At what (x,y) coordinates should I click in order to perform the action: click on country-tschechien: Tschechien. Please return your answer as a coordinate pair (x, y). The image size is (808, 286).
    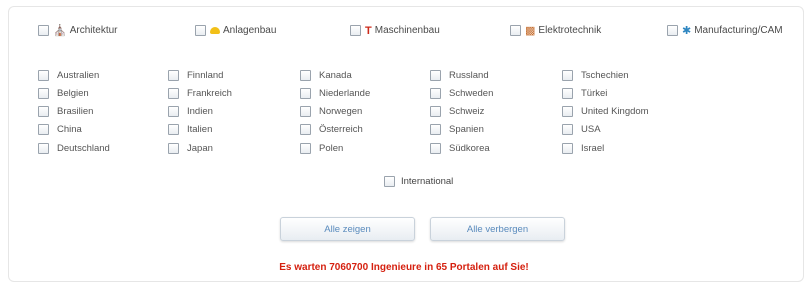
    Looking at the image, I should click on (595, 75).